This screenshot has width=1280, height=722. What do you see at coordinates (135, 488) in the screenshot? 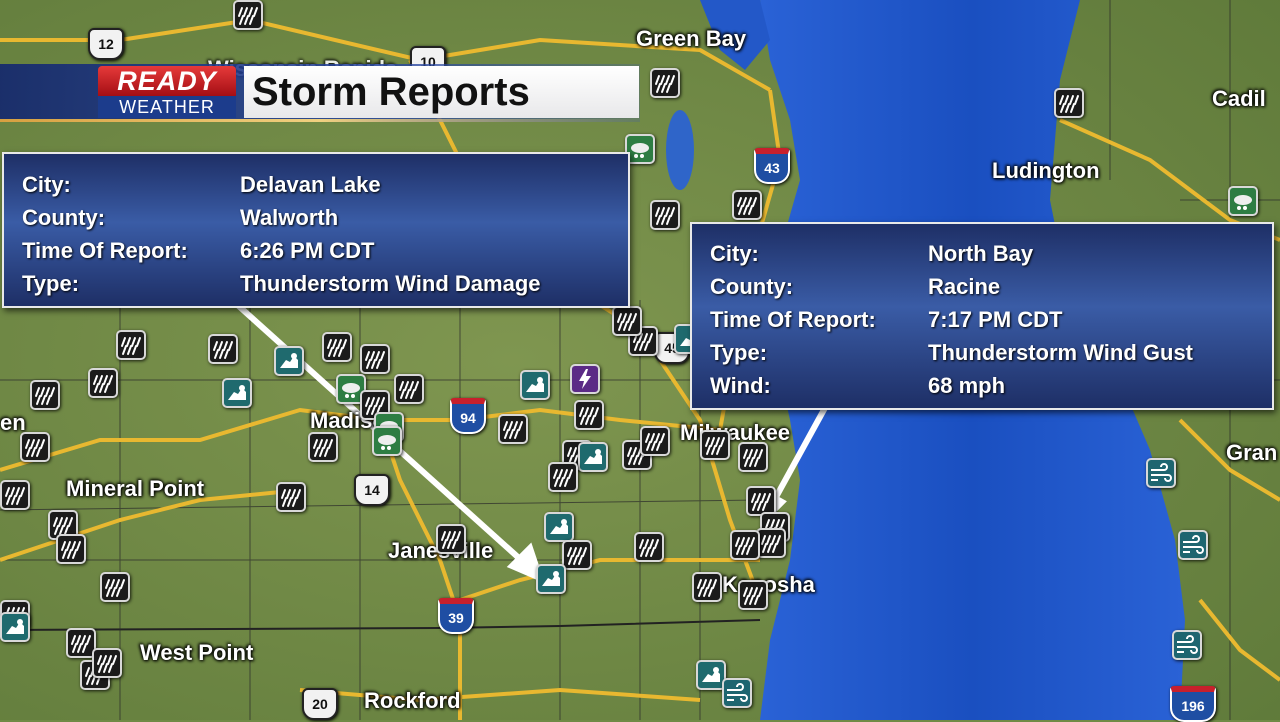
I see `city-label-mineral-point: Mineral Point` at bounding box center [135, 488].